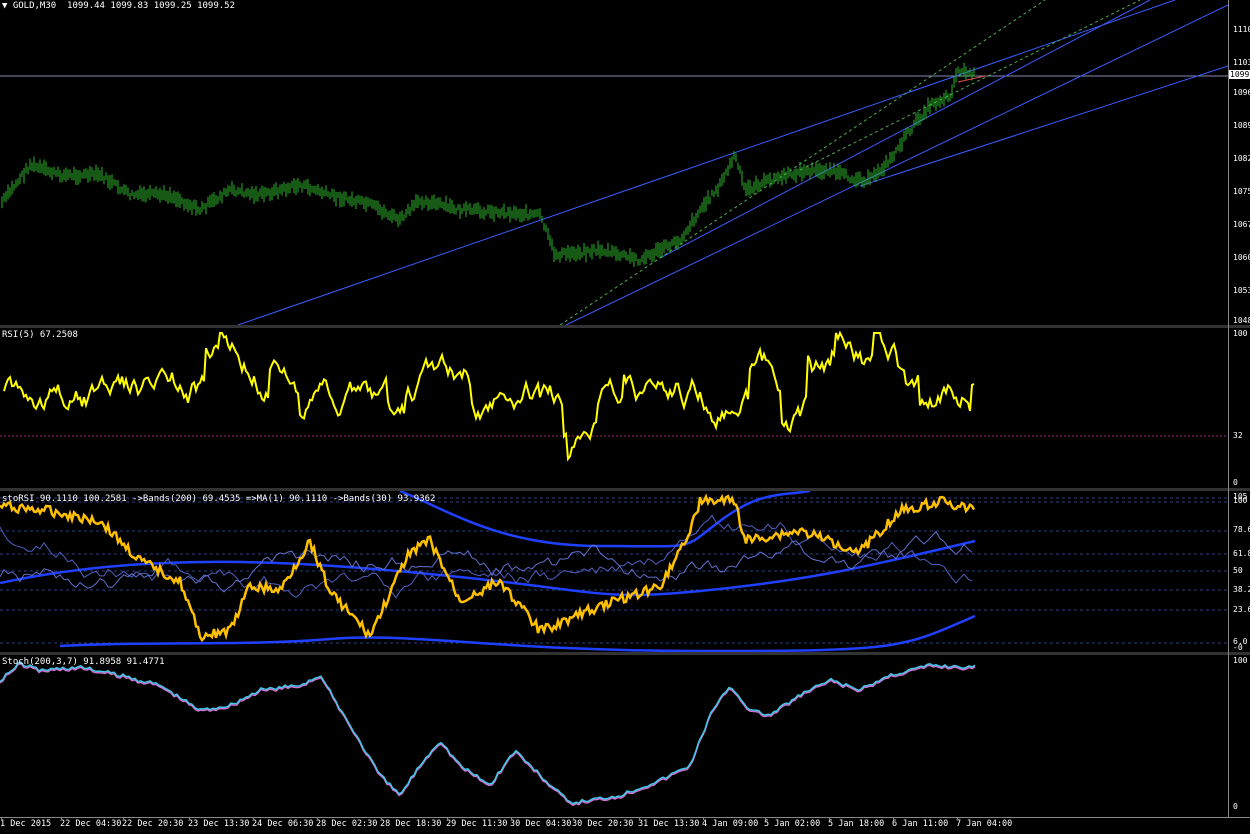 The width and height of the screenshot is (1250, 834). I want to click on ohlc-values: 1099.44 1099.83 1099.25 1099.52, so click(151, 6).